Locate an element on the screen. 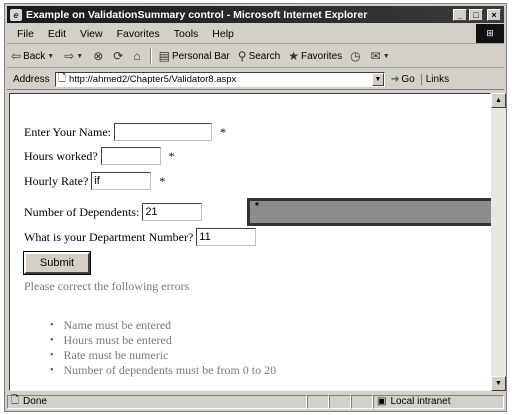  favorites-icon: ★ is located at coordinates (294, 56).